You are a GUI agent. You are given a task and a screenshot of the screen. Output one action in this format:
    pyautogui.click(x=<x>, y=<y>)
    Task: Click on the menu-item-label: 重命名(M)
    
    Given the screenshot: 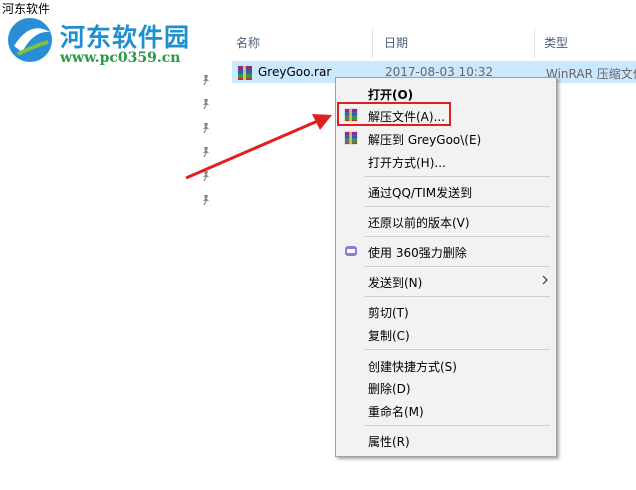 What is the action you would take?
    pyautogui.click(x=396, y=412)
    